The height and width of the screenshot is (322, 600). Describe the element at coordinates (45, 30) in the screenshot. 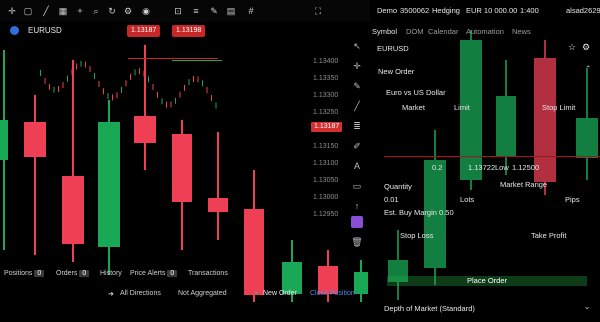

I see `chart-symbol: EURUSD` at that location.